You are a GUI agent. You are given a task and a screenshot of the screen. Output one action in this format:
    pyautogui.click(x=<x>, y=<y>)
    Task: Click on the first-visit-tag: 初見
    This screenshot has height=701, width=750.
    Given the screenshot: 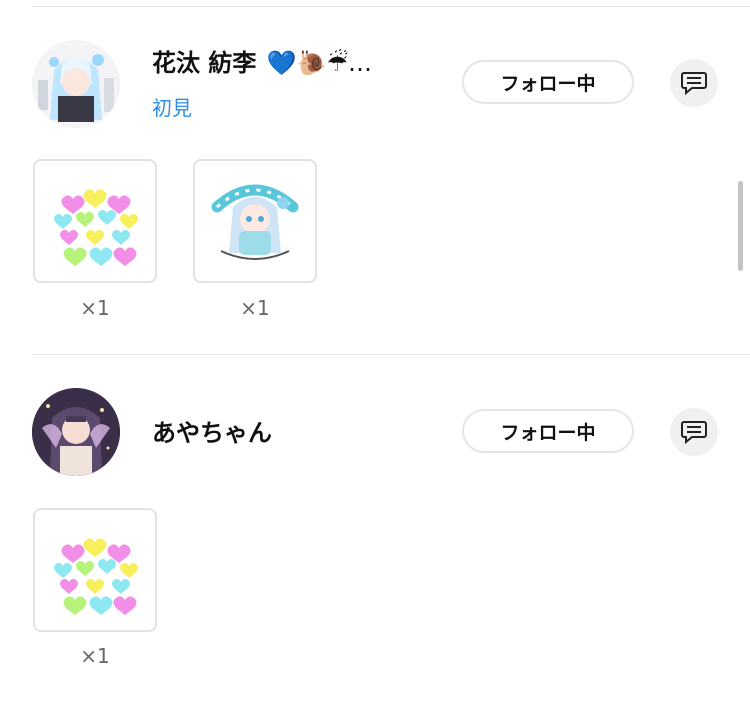 What is the action you would take?
    pyautogui.click(x=172, y=108)
    